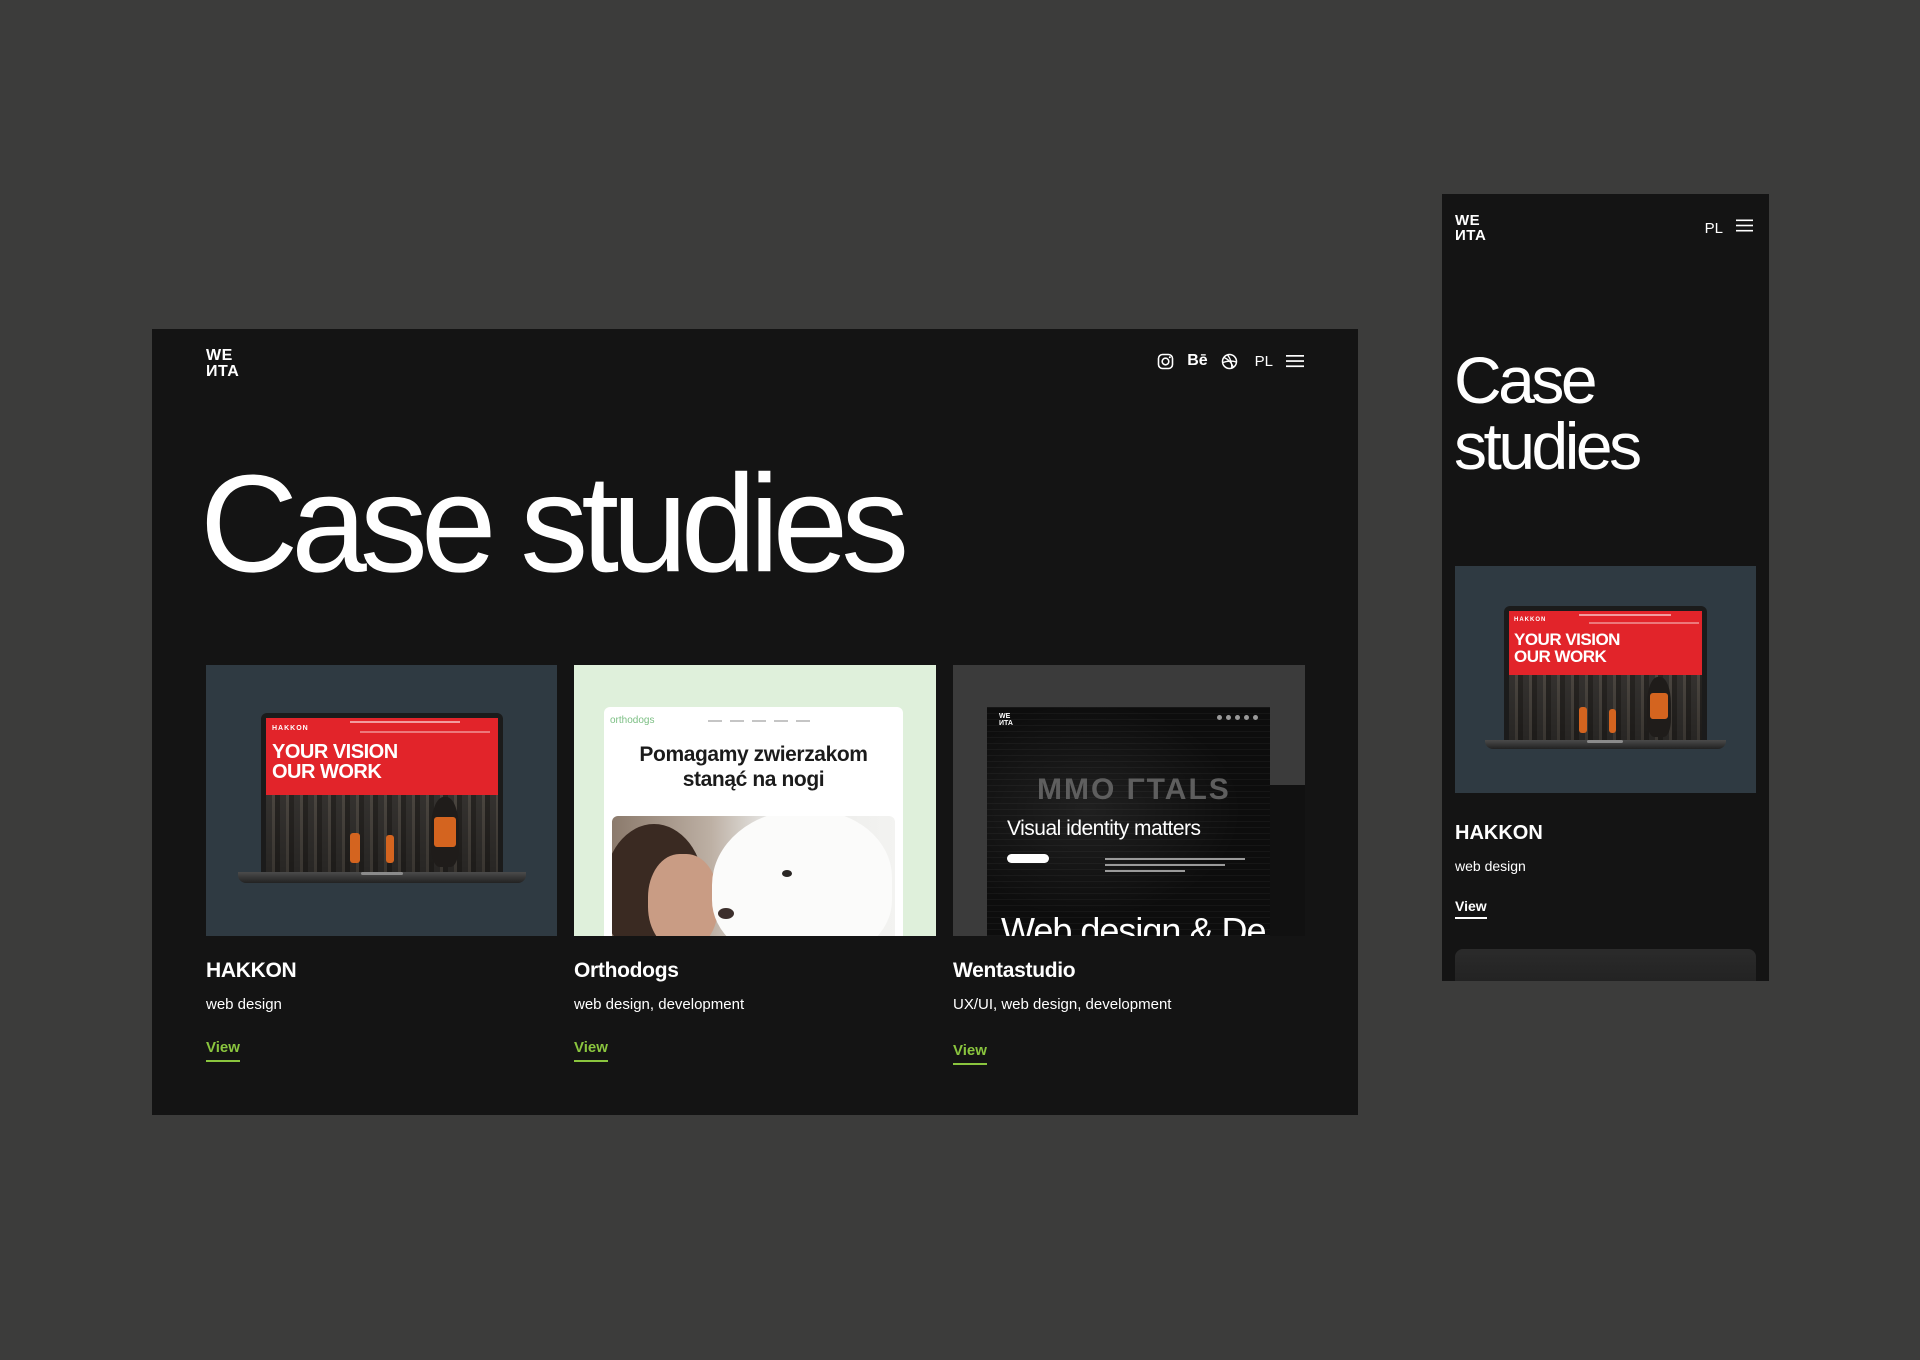 This screenshot has height=1360, width=1920. What do you see at coordinates (1165, 361) in the screenshot?
I see `instagram-icon` at bounding box center [1165, 361].